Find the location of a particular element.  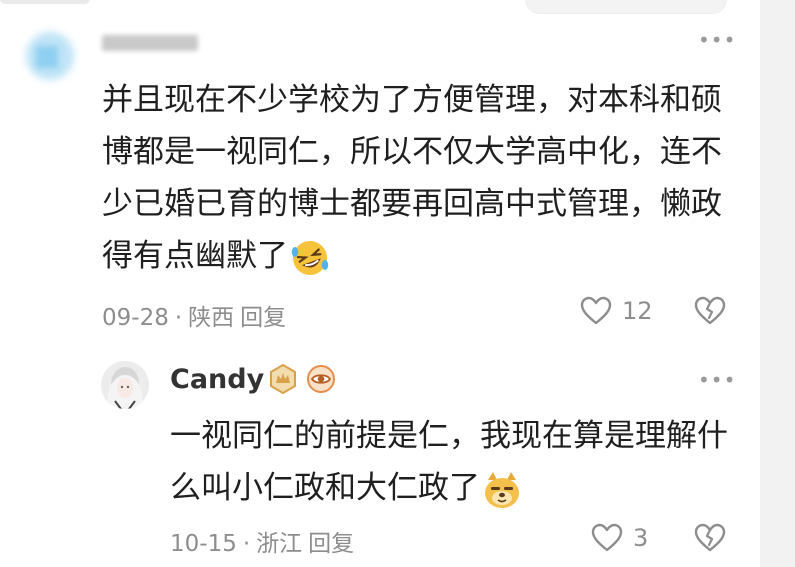

comment-text: 一视同仁的前提是仁，我现在算是理解什么叫小仁政和大仁政了 is located at coordinates (450, 462).